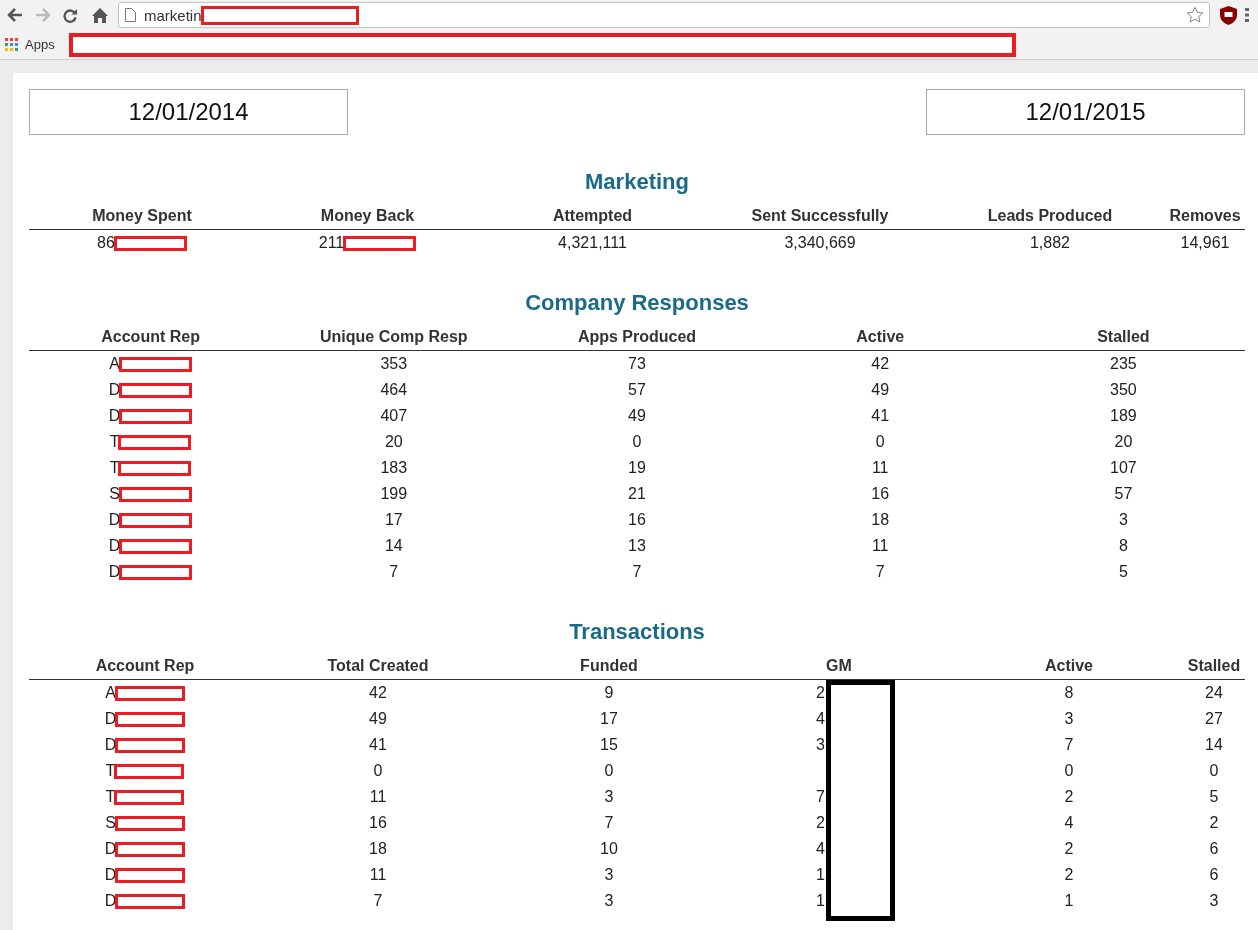 The height and width of the screenshot is (930, 1258). What do you see at coordinates (1214, 797) in the screenshot?
I see `table-cell-text: 5` at bounding box center [1214, 797].